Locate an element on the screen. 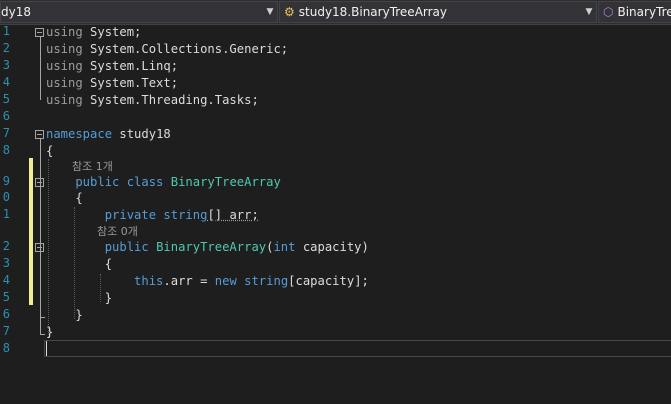 The height and width of the screenshot is (404, 671). project-dropdown: dy18 ▼ is located at coordinates (139, 12).